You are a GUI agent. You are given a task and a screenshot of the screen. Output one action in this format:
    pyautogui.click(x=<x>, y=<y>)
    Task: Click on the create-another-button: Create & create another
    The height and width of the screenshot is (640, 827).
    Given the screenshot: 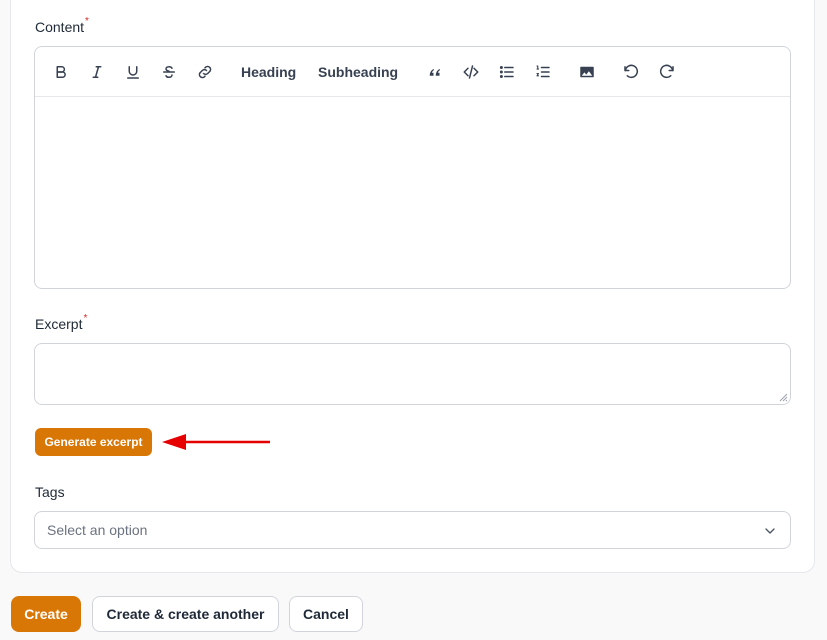 What is the action you would take?
    pyautogui.click(x=185, y=614)
    